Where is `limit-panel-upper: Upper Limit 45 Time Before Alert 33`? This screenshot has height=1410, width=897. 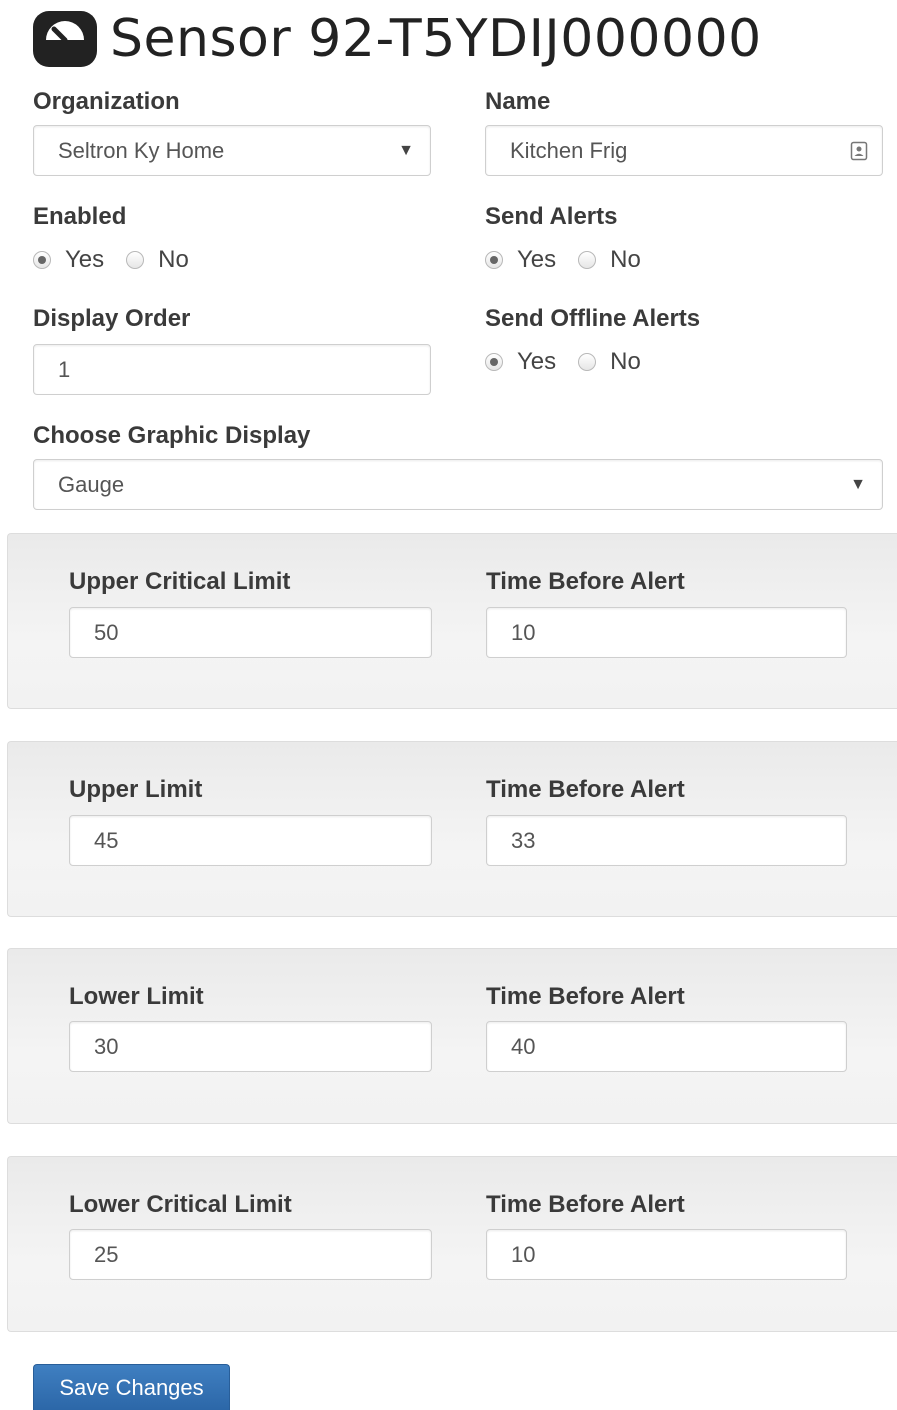 limit-panel-upper: Upper Limit 45 Time Before Alert 33 is located at coordinates (452, 829).